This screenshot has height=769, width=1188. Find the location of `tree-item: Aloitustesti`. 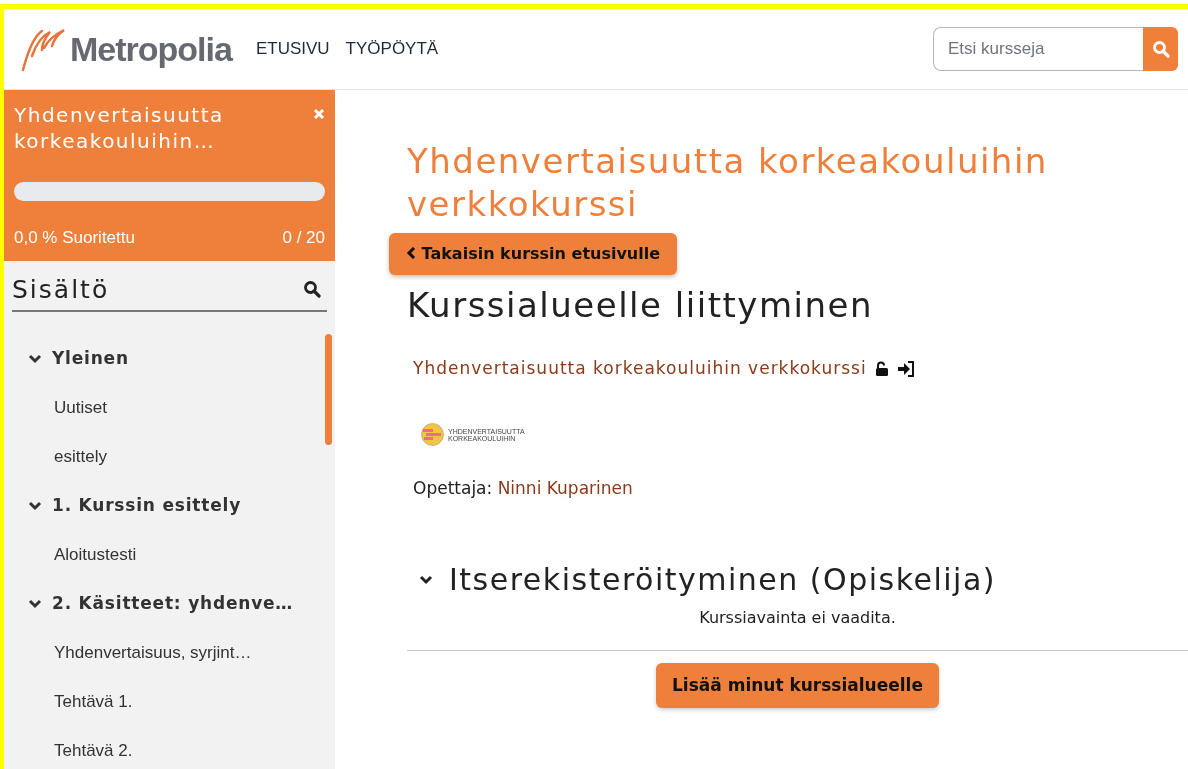

tree-item: Aloitustesti is located at coordinates (169, 554).